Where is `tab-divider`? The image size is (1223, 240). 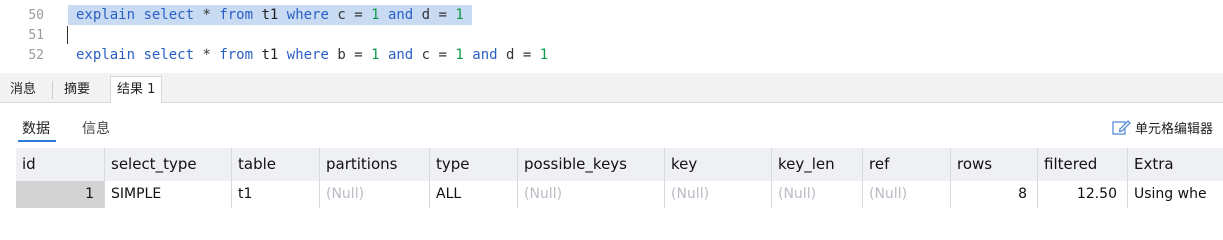
tab-divider is located at coordinates (52, 90).